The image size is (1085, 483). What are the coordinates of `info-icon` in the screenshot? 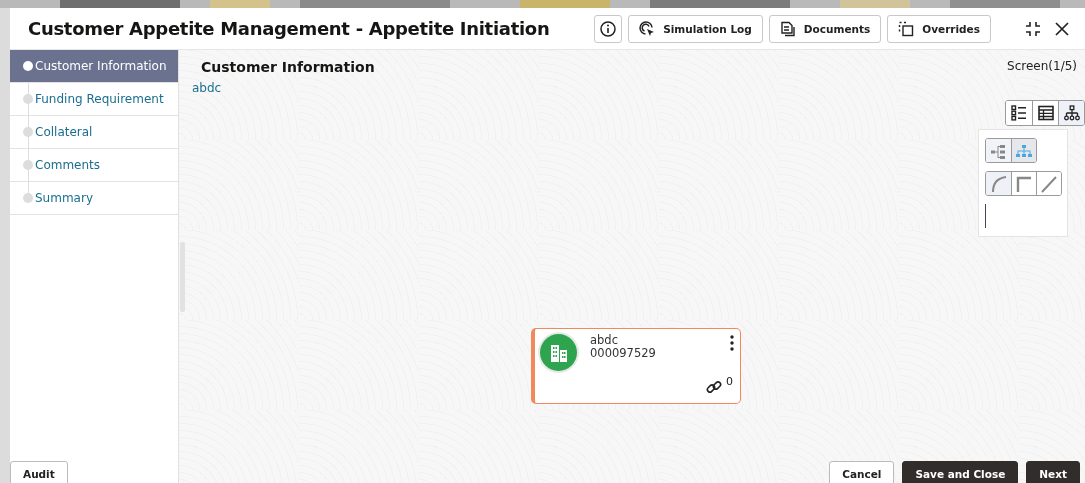 It's located at (608, 28).